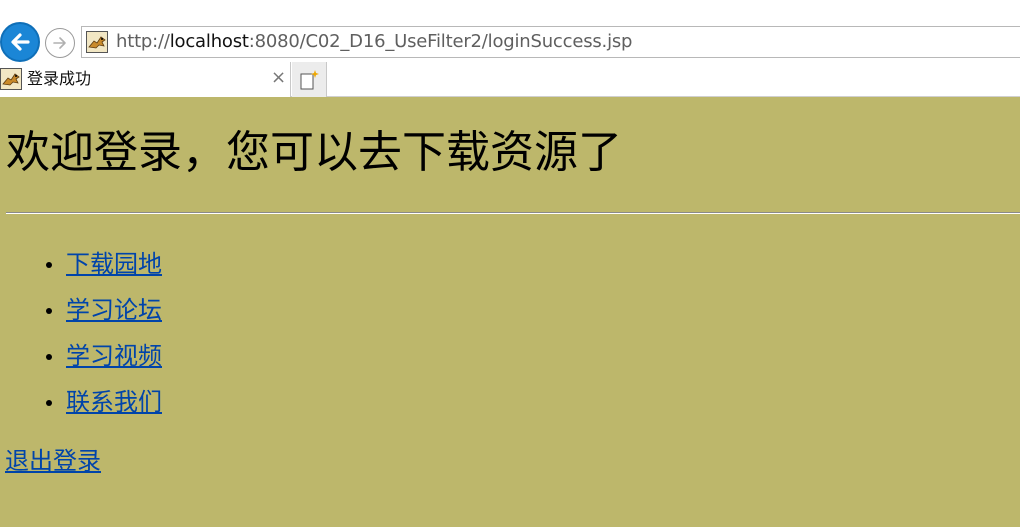 The image size is (1020, 527). Describe the element at coordinates (53, 461) in the screenshot. I see `logout-link: 退出登录` at that location.